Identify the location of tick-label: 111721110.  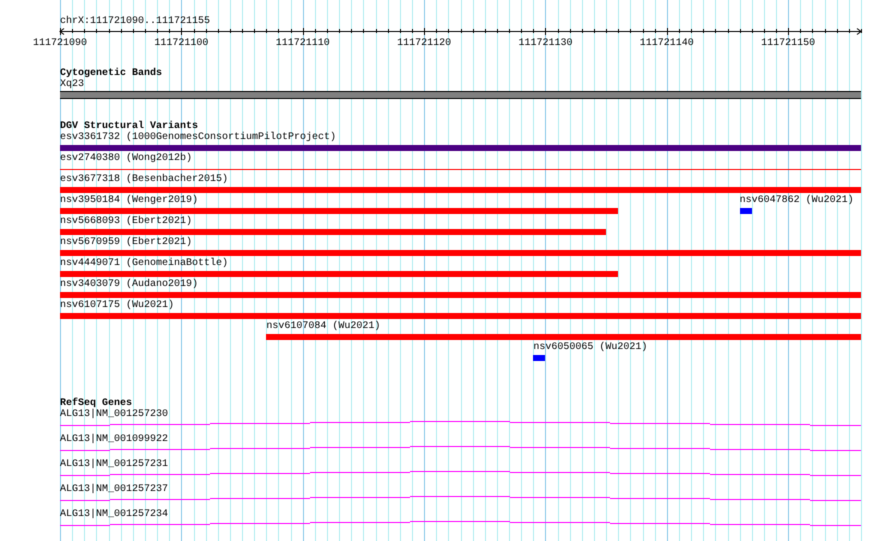
(303, 42).